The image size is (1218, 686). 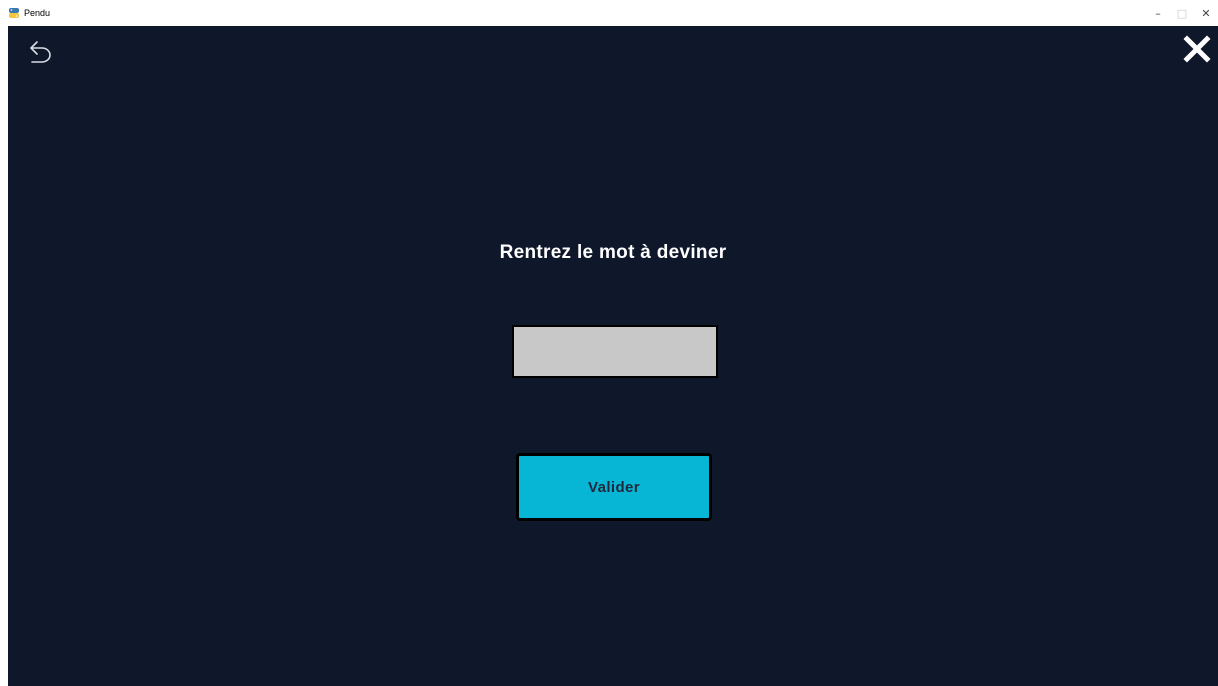 I want to click on window-title: Pendu, so click(x=37, y=13).